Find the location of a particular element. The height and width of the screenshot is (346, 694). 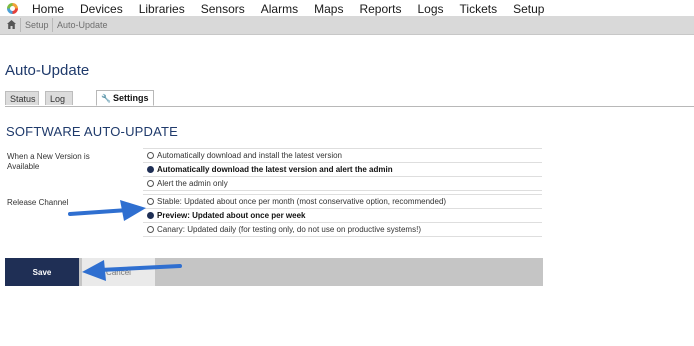

tab-settings: 🔧 Settings is located at coordinates (125, 98).